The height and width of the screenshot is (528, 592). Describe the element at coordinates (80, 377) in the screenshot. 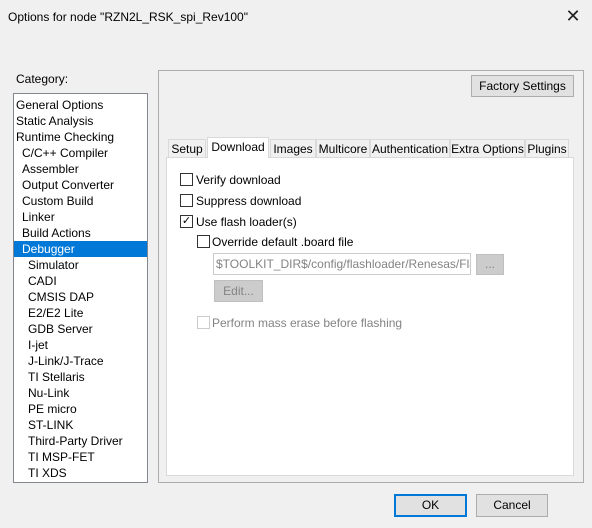

I see `category-item: TI Stellaris` at that location.